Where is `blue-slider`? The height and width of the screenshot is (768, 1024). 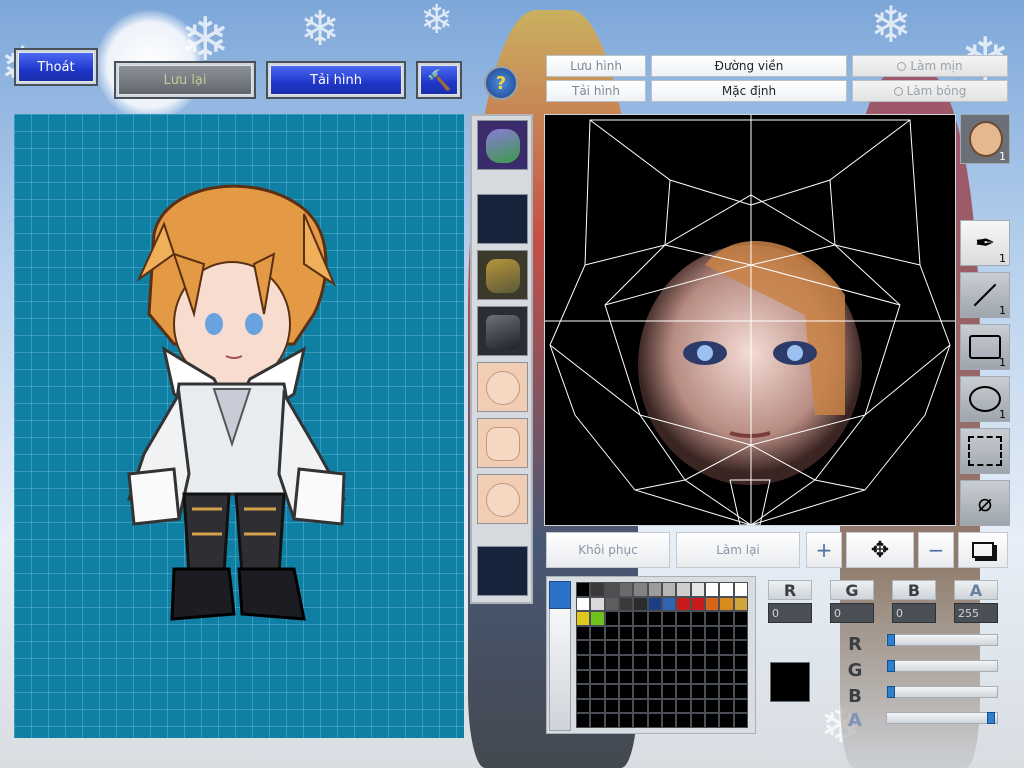 blue-slider is located at coordinates (942, 692).